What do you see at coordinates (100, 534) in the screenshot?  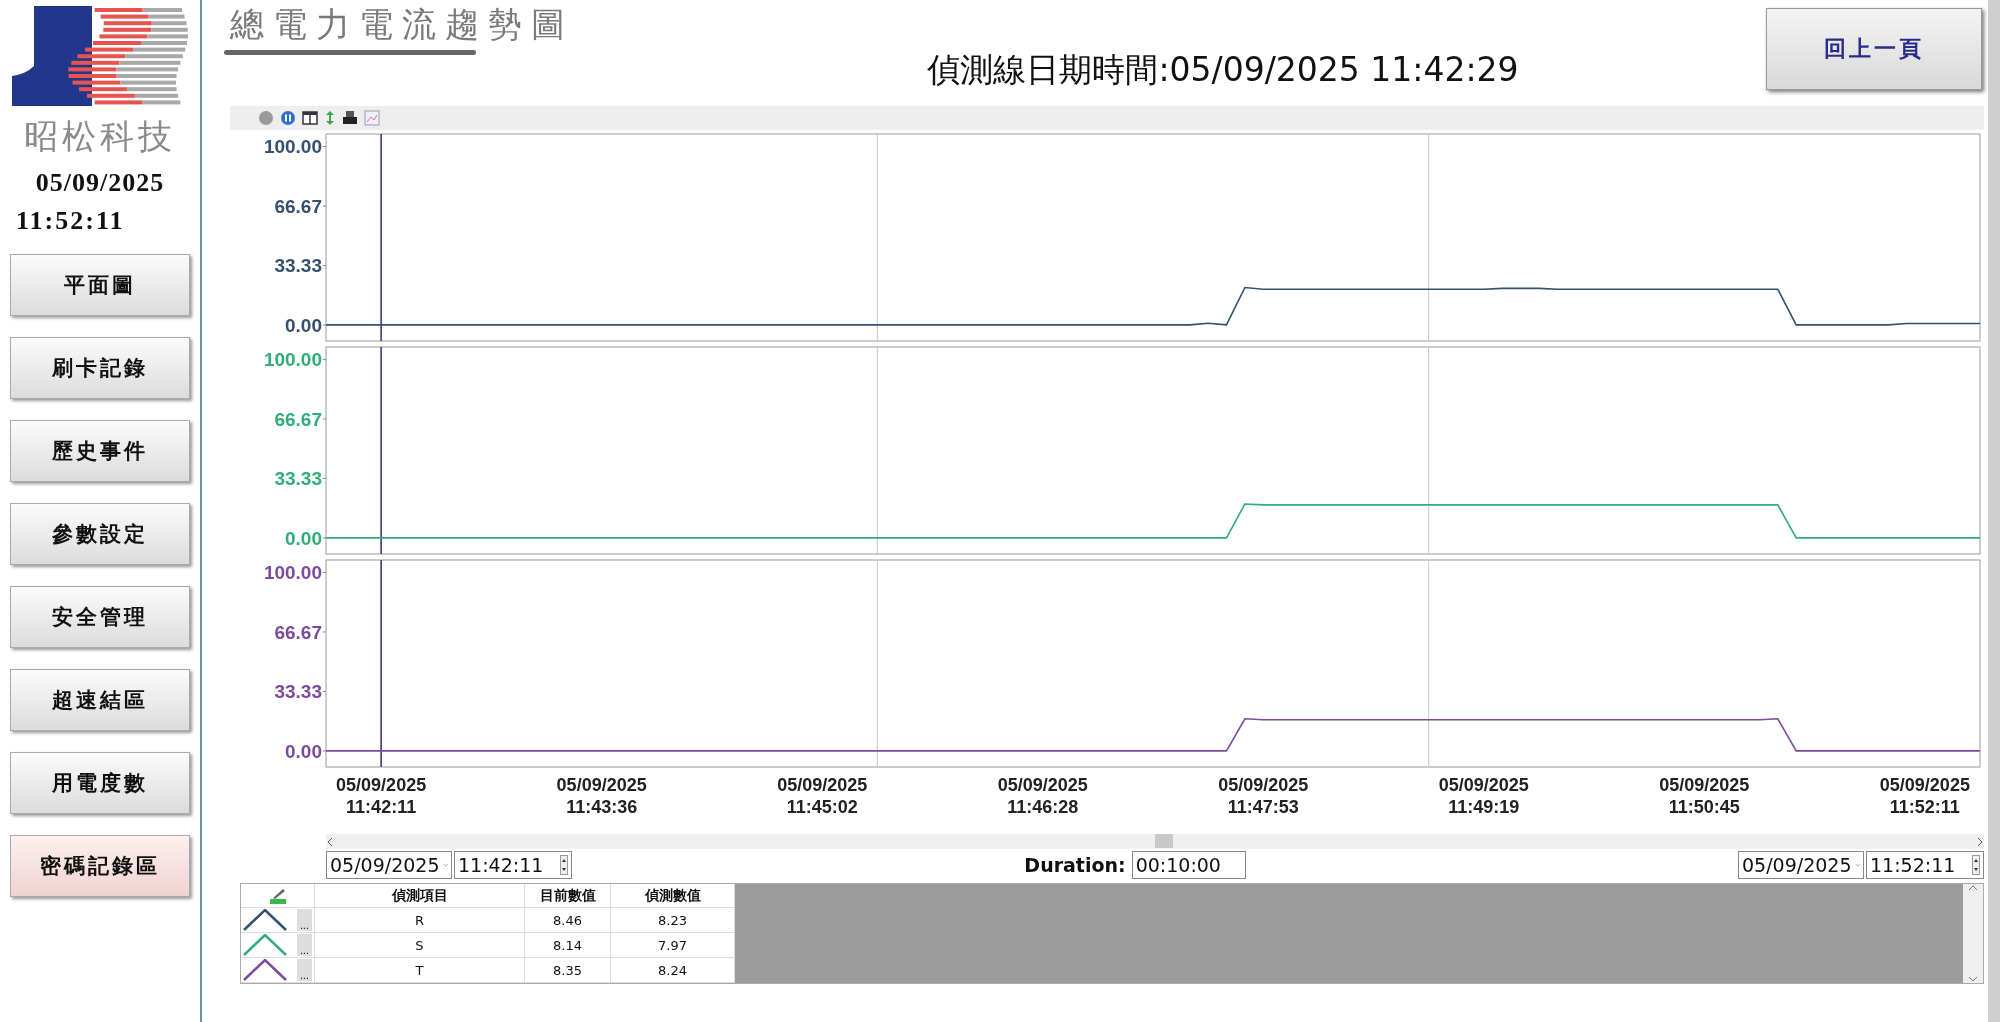 I see `nav-button: 參數設定` at bounding box center [100, 534].